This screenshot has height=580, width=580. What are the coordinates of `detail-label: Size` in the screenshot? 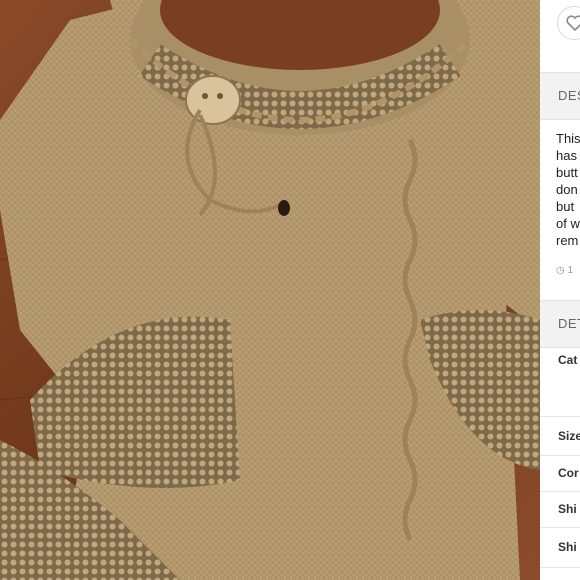 It's located at (569, 436).